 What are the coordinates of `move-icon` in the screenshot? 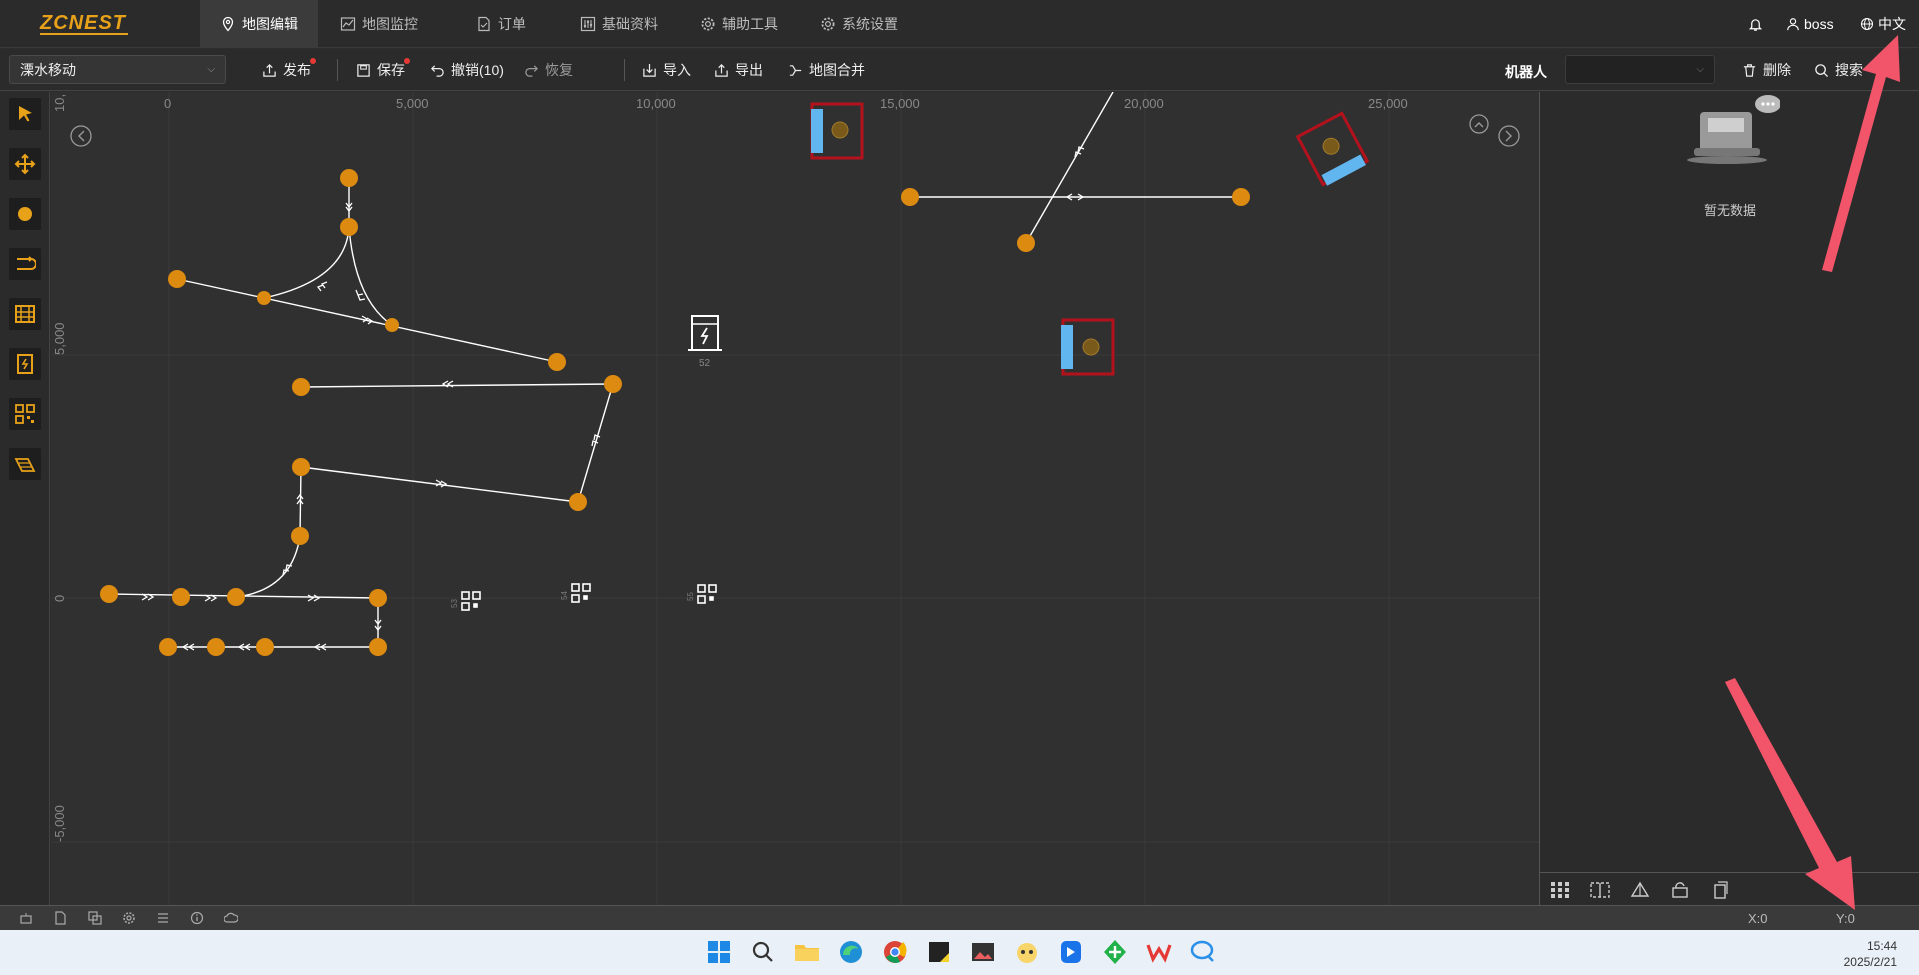 It's located at (25, 164).